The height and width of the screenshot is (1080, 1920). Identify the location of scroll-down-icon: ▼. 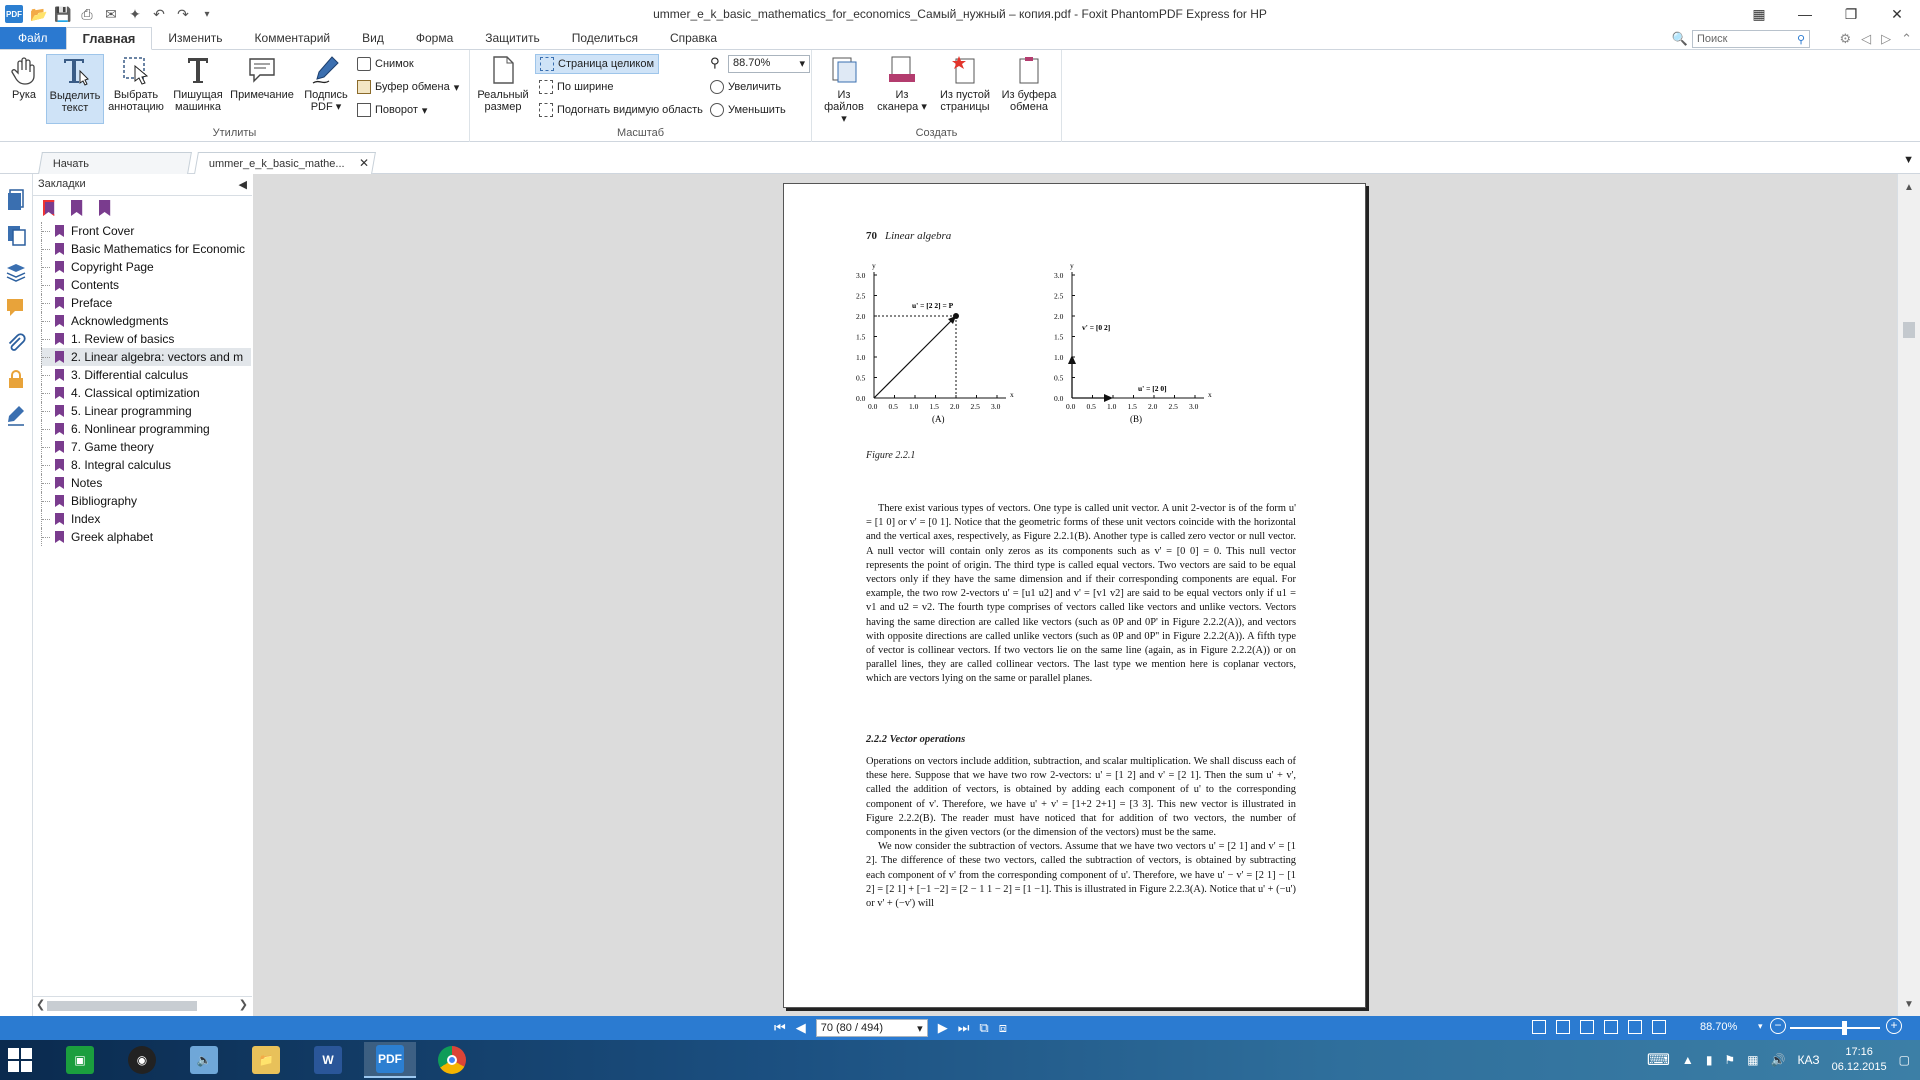
(1909, 1004).